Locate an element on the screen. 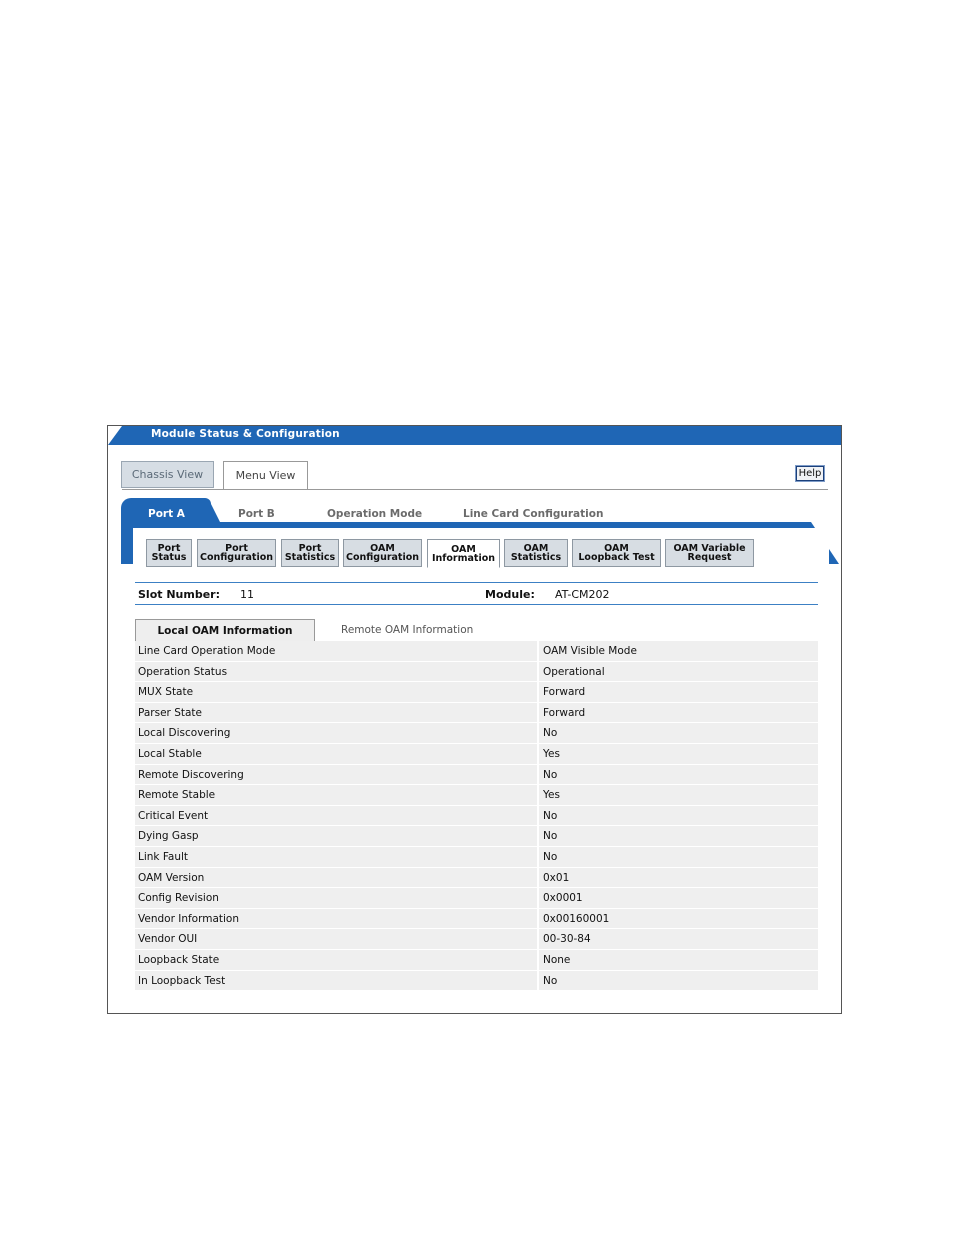 The width and height of the screenshot is (954, 1235). table-row: Critical Event No is located at coordinates (476, 816).